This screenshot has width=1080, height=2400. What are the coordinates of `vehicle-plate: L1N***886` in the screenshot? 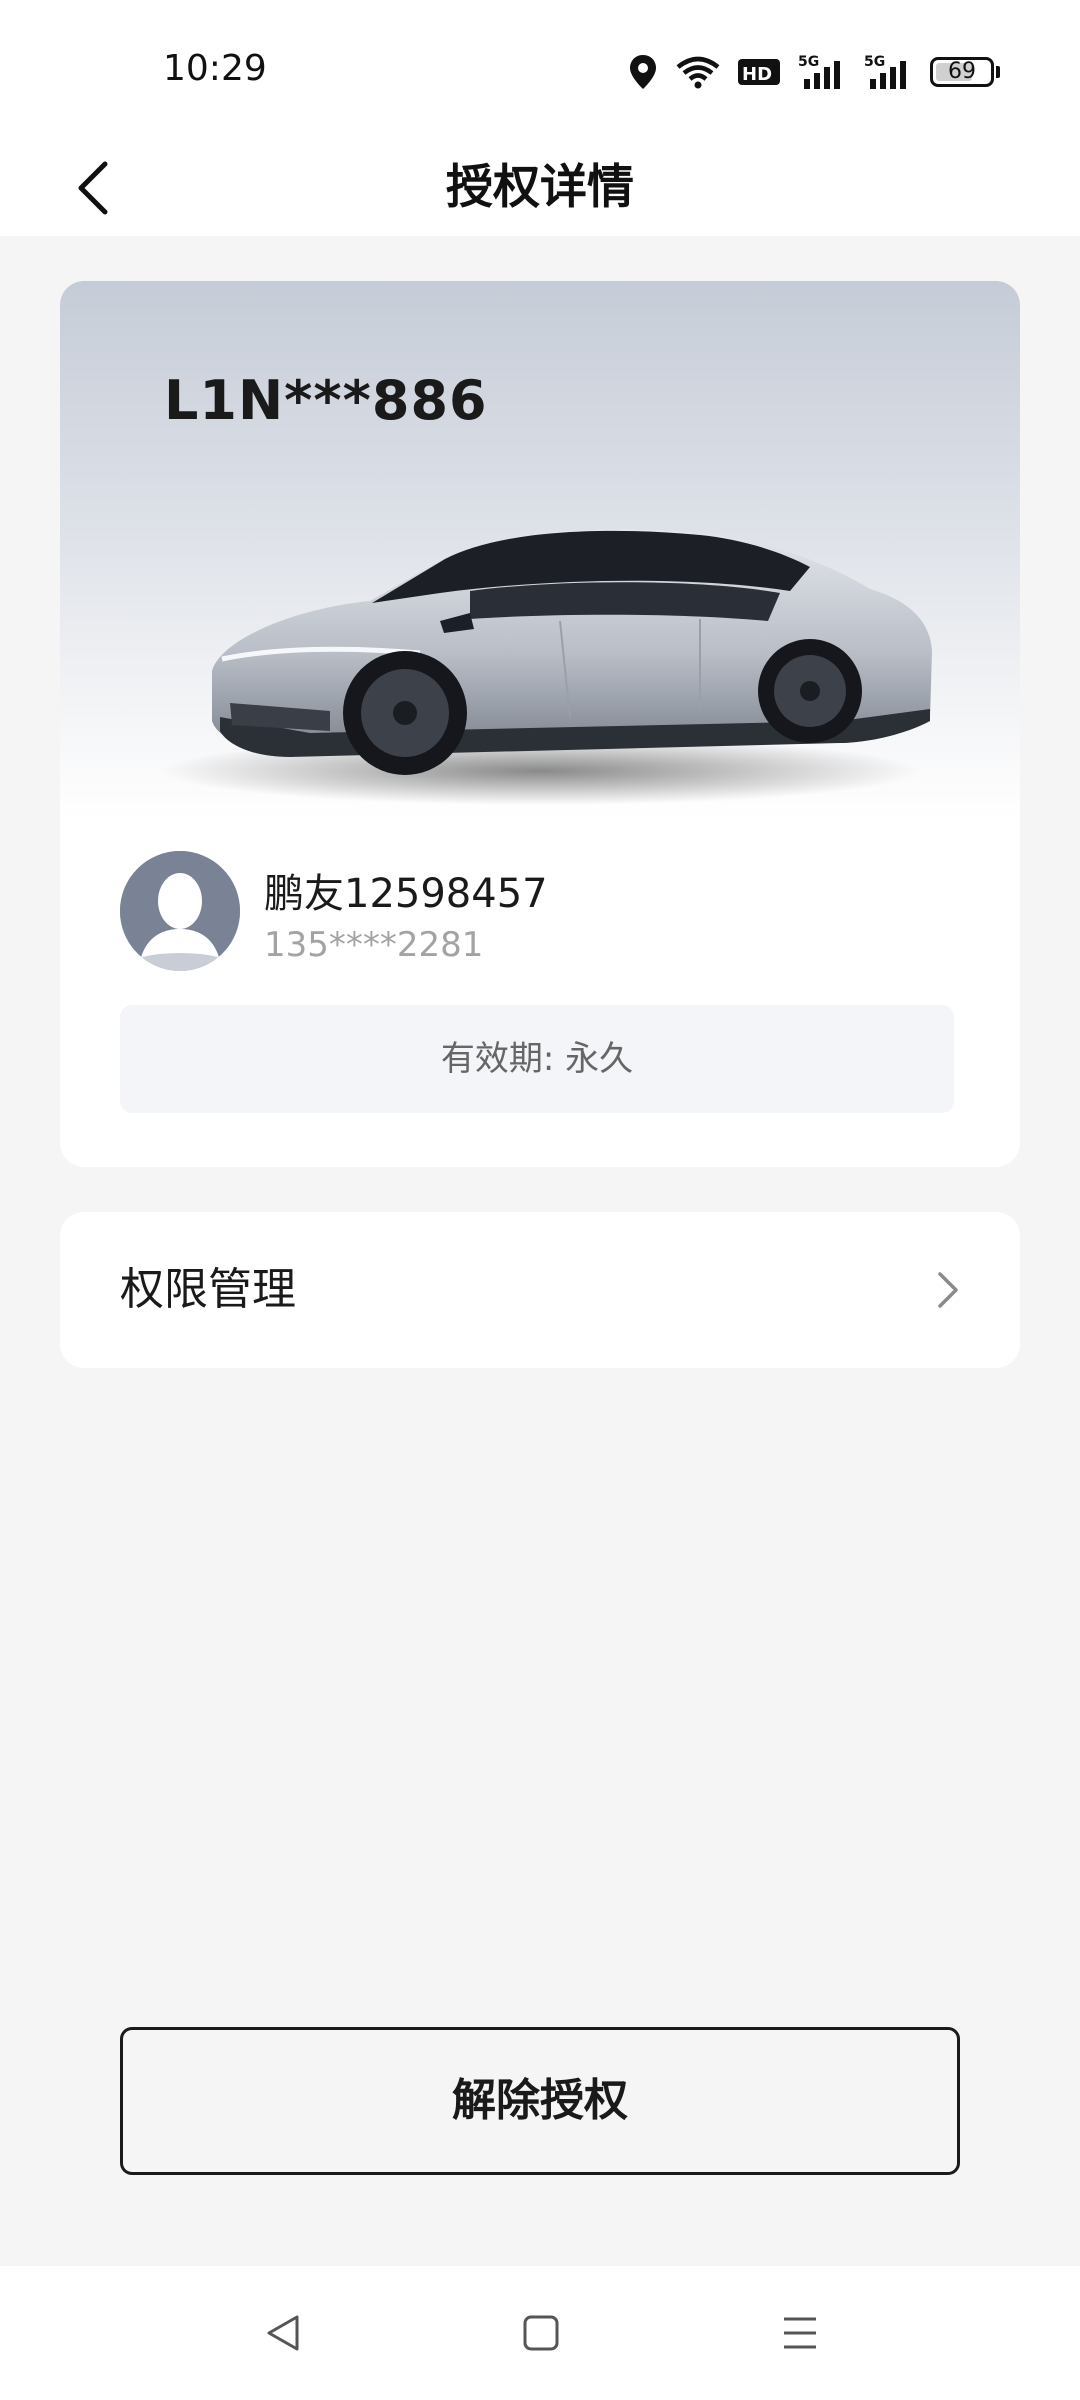 It's located at (326, 400).